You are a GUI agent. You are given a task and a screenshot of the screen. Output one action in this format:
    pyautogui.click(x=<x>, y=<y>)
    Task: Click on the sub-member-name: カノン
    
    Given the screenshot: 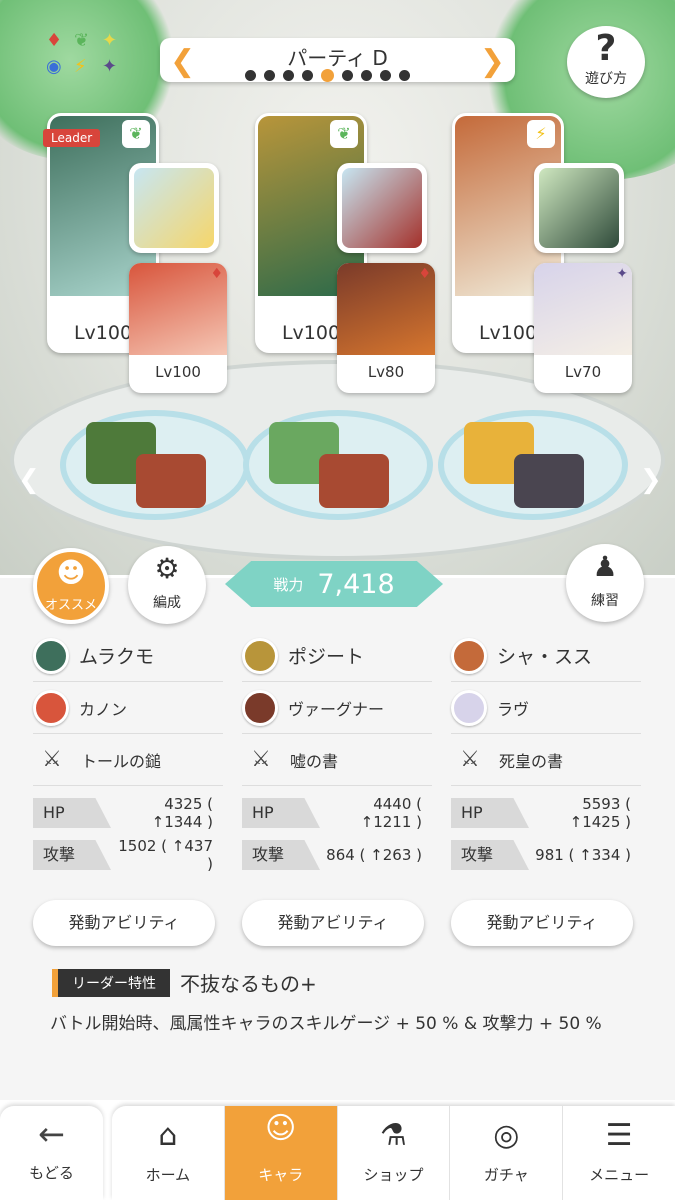 What is the action you would take?
    pyautogui.click(x=103, y=709)
    